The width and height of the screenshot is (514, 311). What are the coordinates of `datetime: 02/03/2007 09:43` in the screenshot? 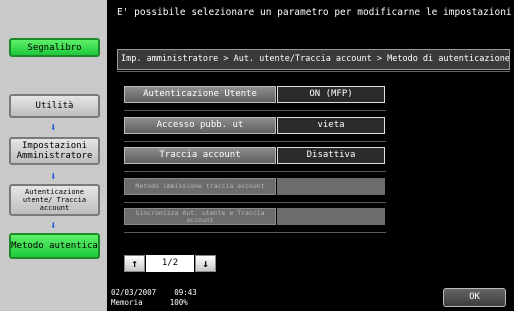 It's located at (154, 293).